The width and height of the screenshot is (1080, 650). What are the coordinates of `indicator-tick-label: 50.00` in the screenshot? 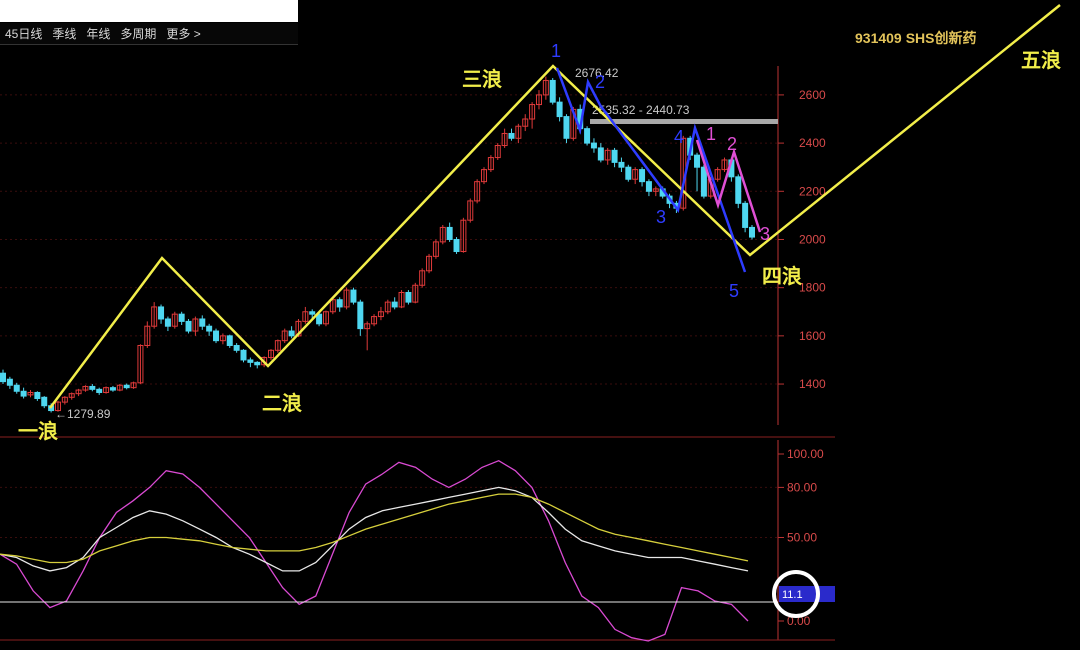 It's located at (802, 538).